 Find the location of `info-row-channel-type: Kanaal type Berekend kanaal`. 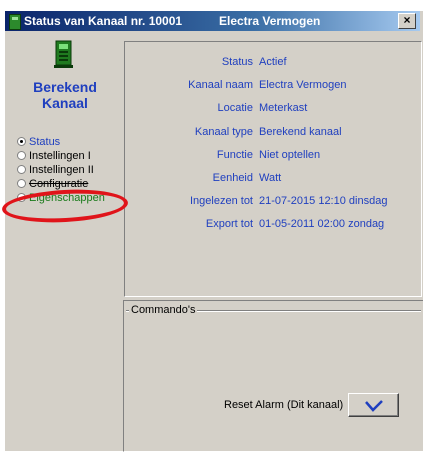

info-row-channel-type: Kanaal type Berekend kanaal is located at coordinates (272, 133).